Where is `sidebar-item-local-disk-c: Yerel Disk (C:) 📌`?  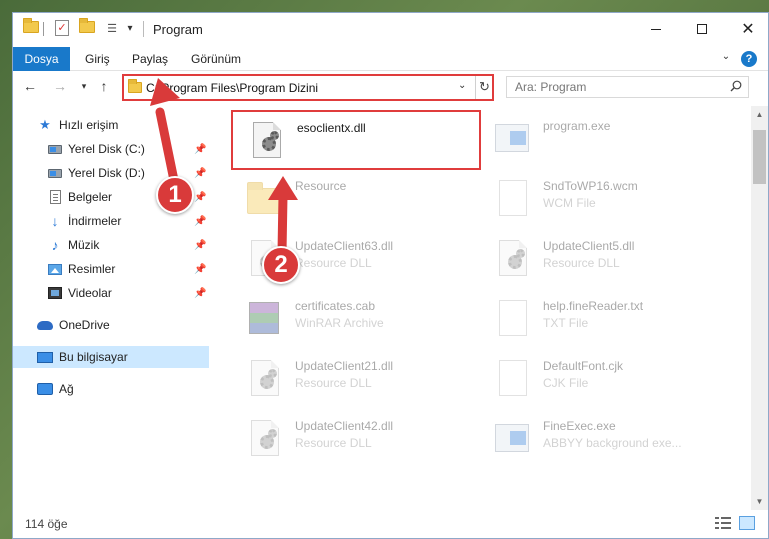 sidebar-item-local-disk-c: Yerel Disk (C:) 📌 is located at coordinates (111, 149).